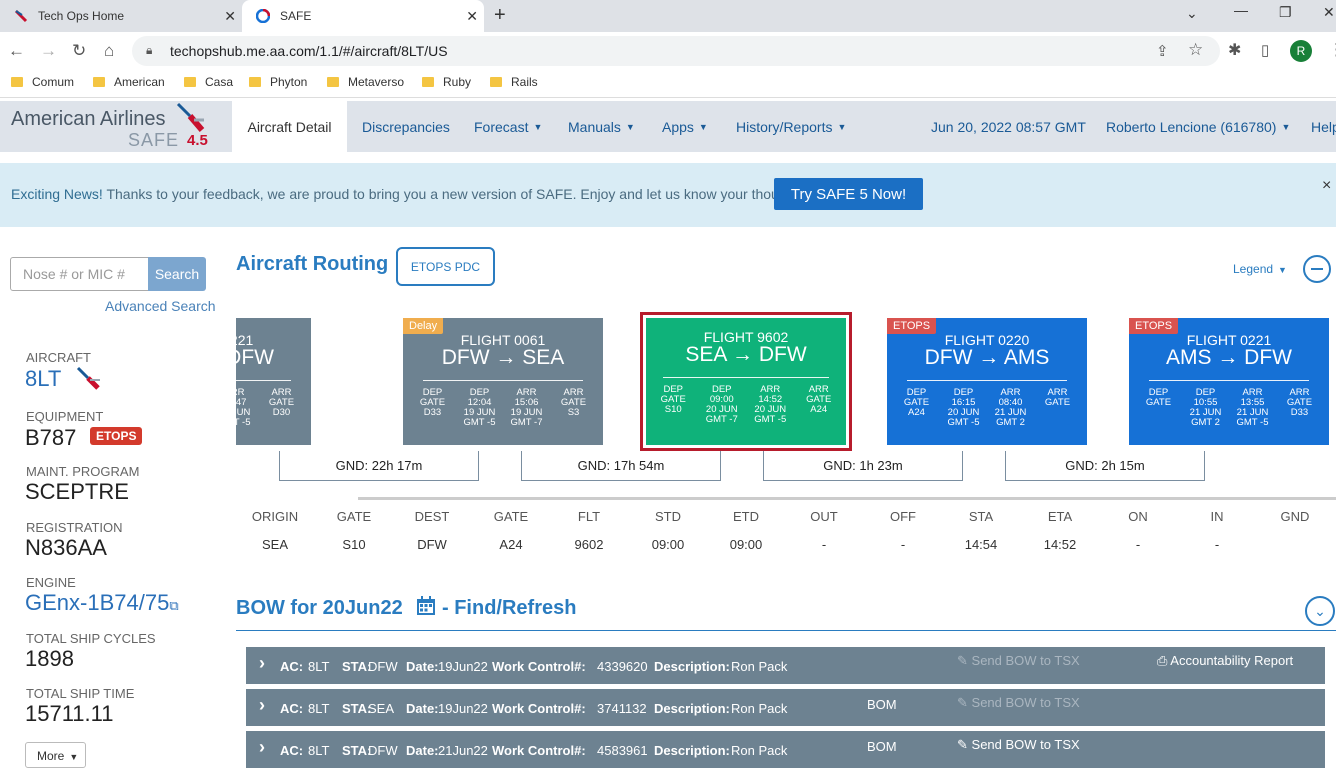  What do you see at coordinates (365, 82) in the screenshot?
I see `bookmark-folder: Metaverso` at bounding box center [365, 82].